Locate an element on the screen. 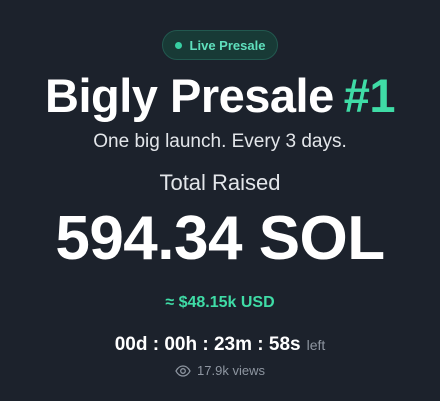 This screenshot has width=440, height=401. usd-equivalent: ≈ $48.15k USD is located at coordinates (220, 302).